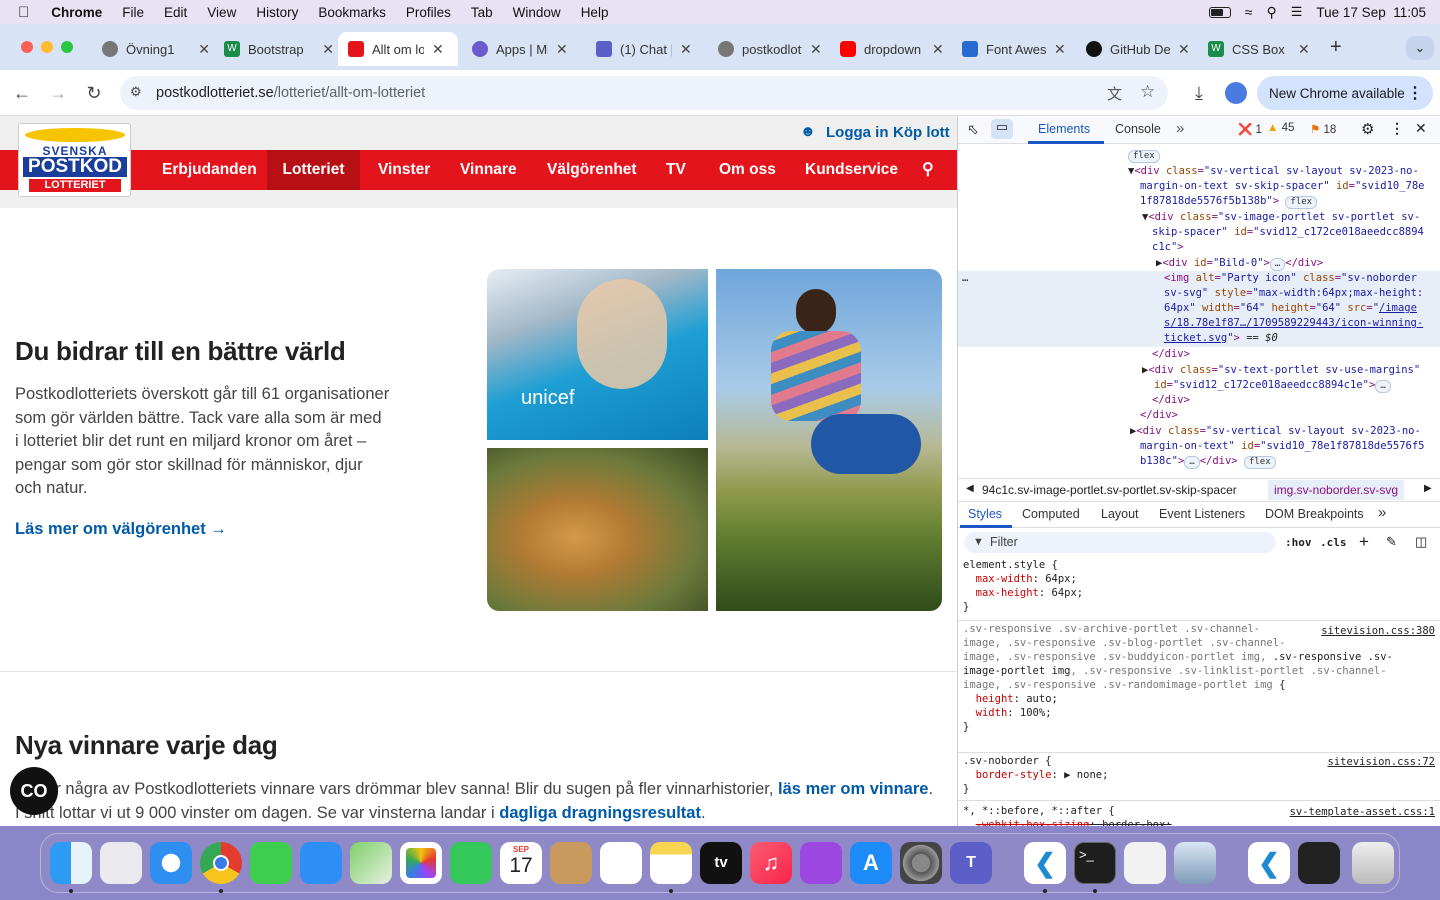 Image resolution: width=1440 pixels, height=900 pixels. What do you see at coordinates (1381, 762) in the screenshot?
I see `source-link-sitevision-72: sitevision.css:72` at bounding box center [1381, 762].